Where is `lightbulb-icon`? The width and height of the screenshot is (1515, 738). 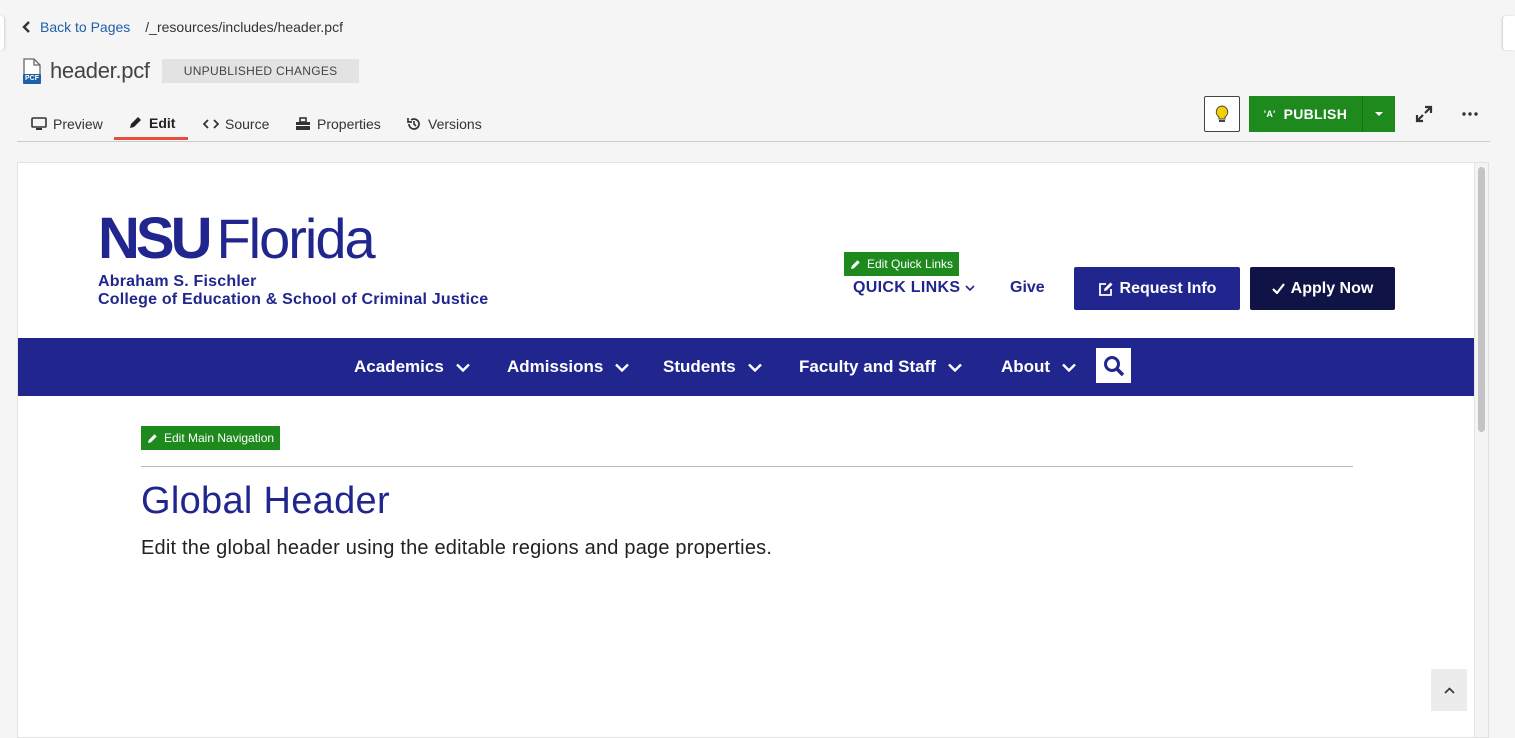 lightbulb-icon is located at coordinates (1222, 113).